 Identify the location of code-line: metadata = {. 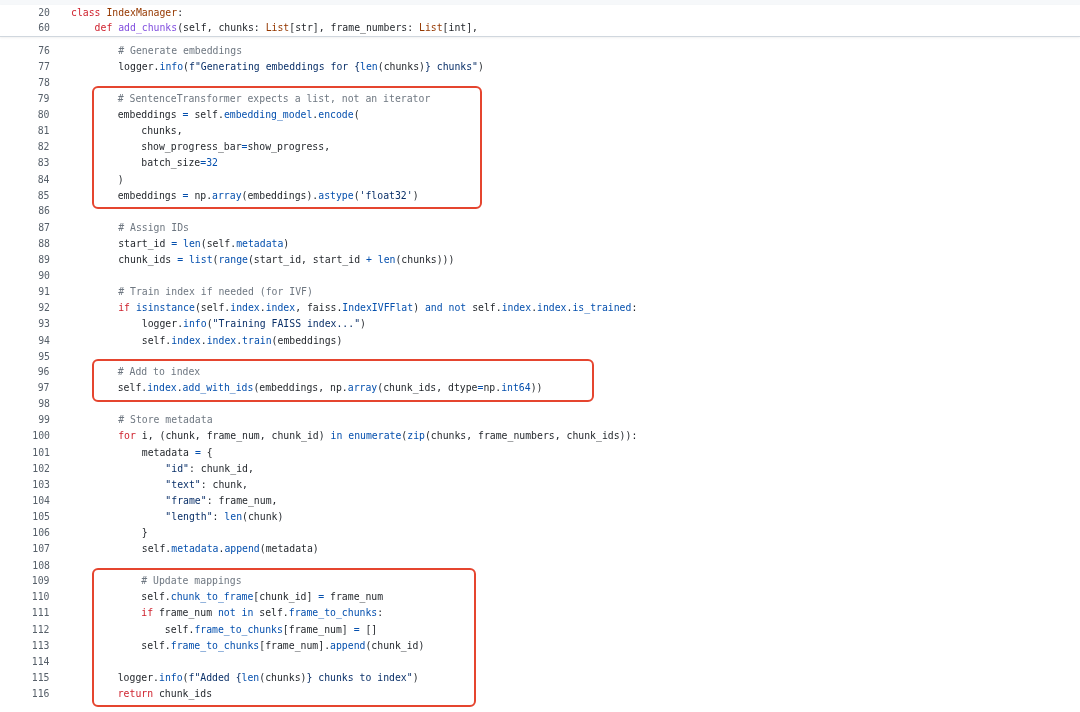
(176, 452).